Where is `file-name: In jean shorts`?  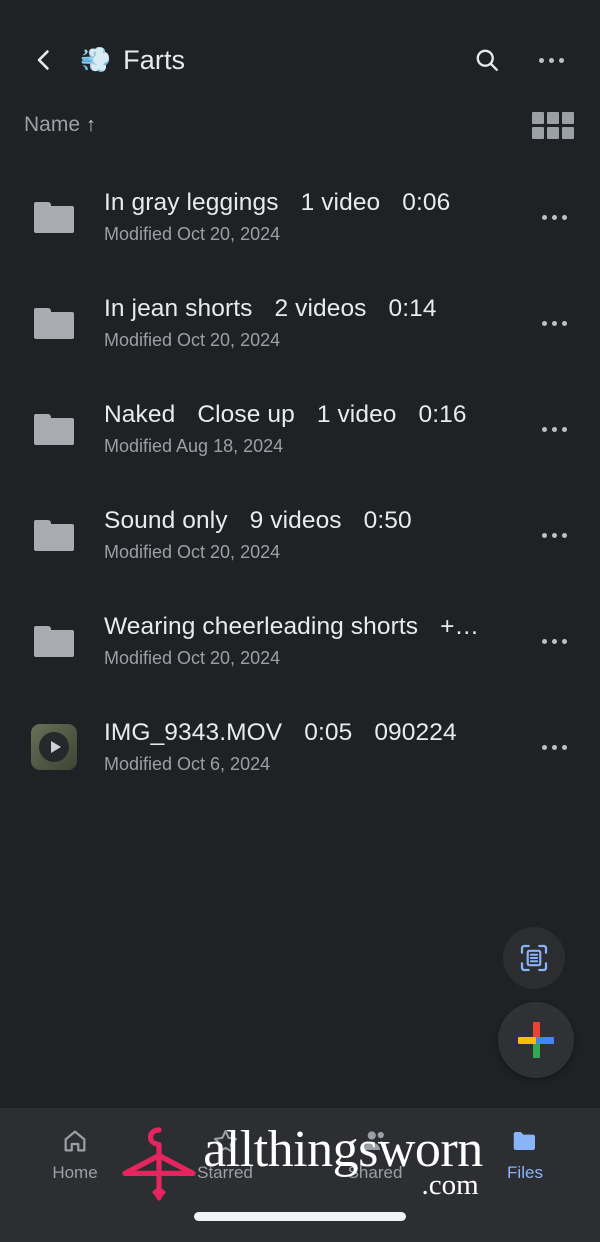 file-name: In jean shorts is located at coordinates (178, 308).